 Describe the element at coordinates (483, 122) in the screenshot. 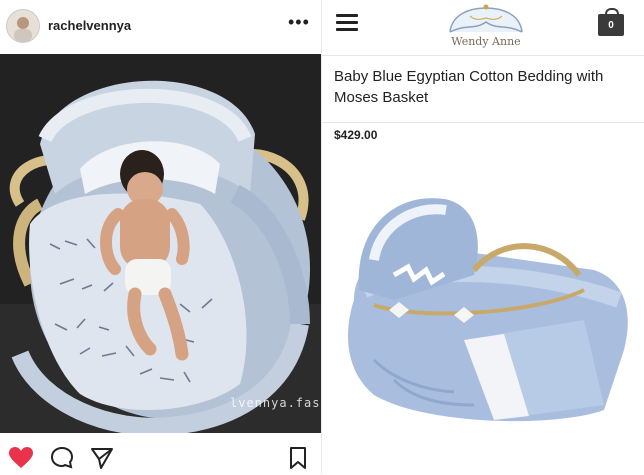

I see `divider-line` at that location.